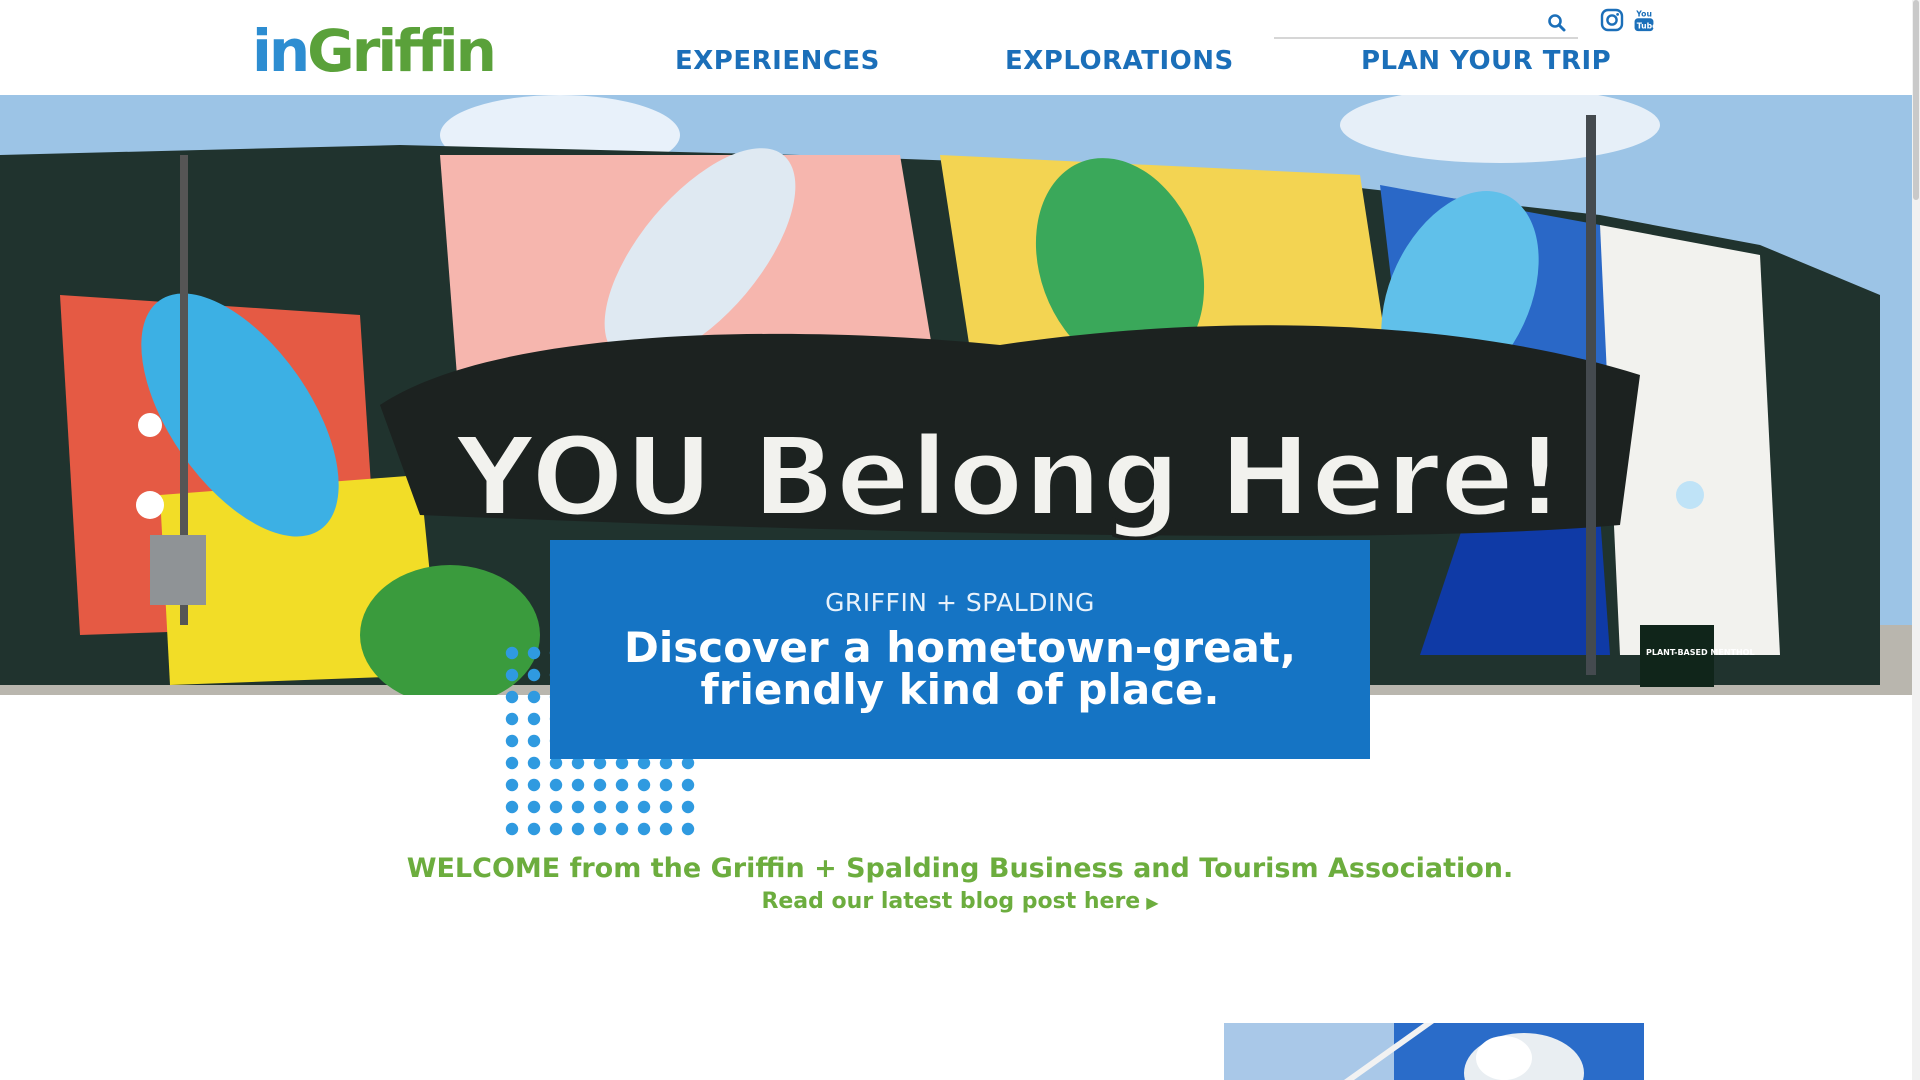  What do you see at coordinates (1916, 540) in the screenshot?
I see `page-scrollbar` at bounding box center [1916, 540].